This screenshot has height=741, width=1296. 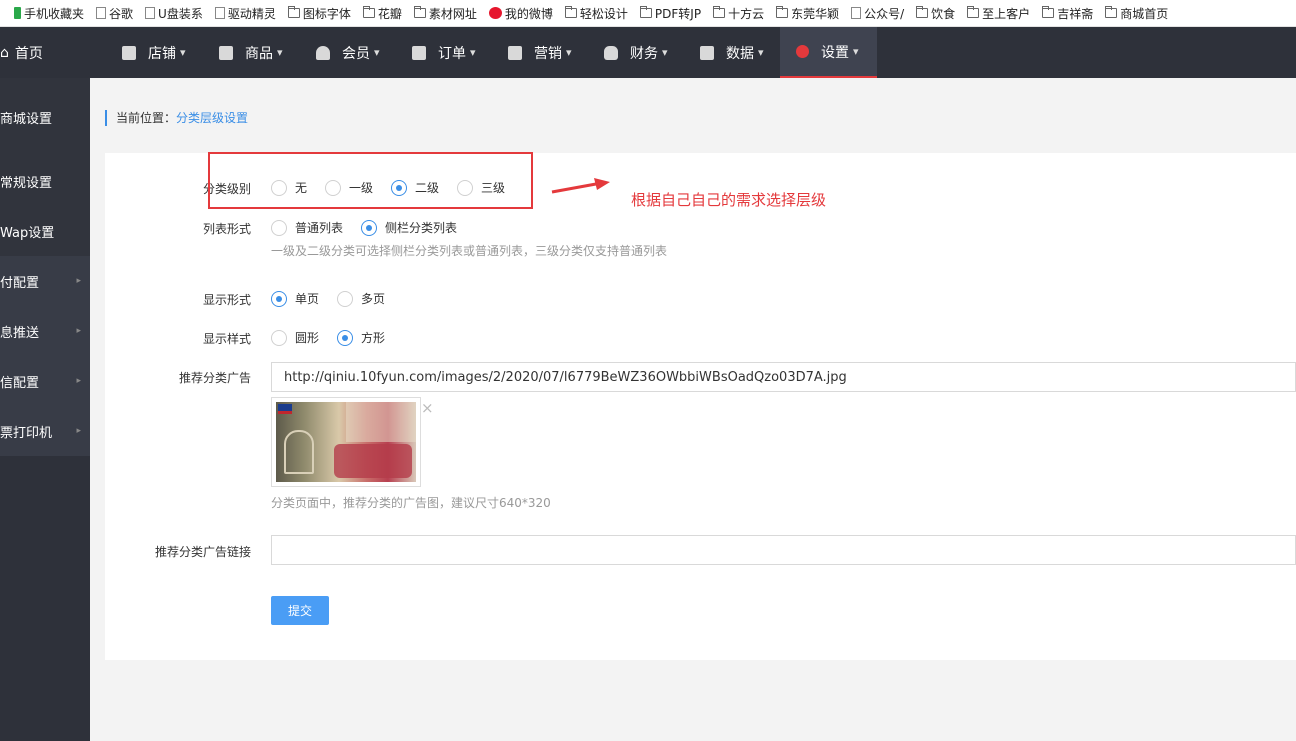 What do you see at coordinates (307, 227) in the screenshot?
I see `radio-list-normal: 普通列表` at bounding box center [307, 227].